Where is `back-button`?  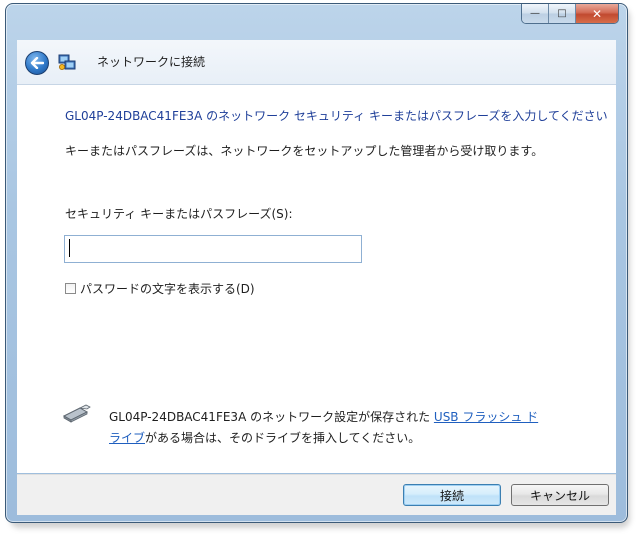 back-button is located at coordinates (37, 63).